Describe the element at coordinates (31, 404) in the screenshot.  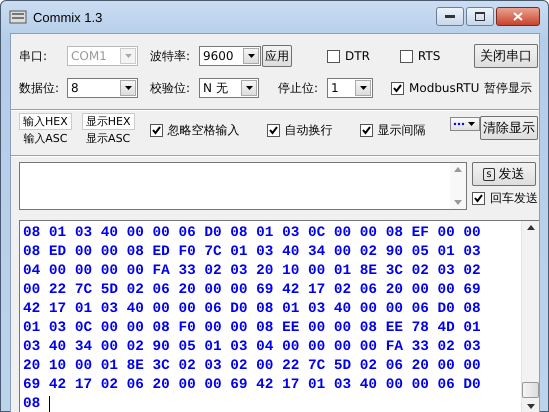
I see `hex-data-line: 08` at that location.